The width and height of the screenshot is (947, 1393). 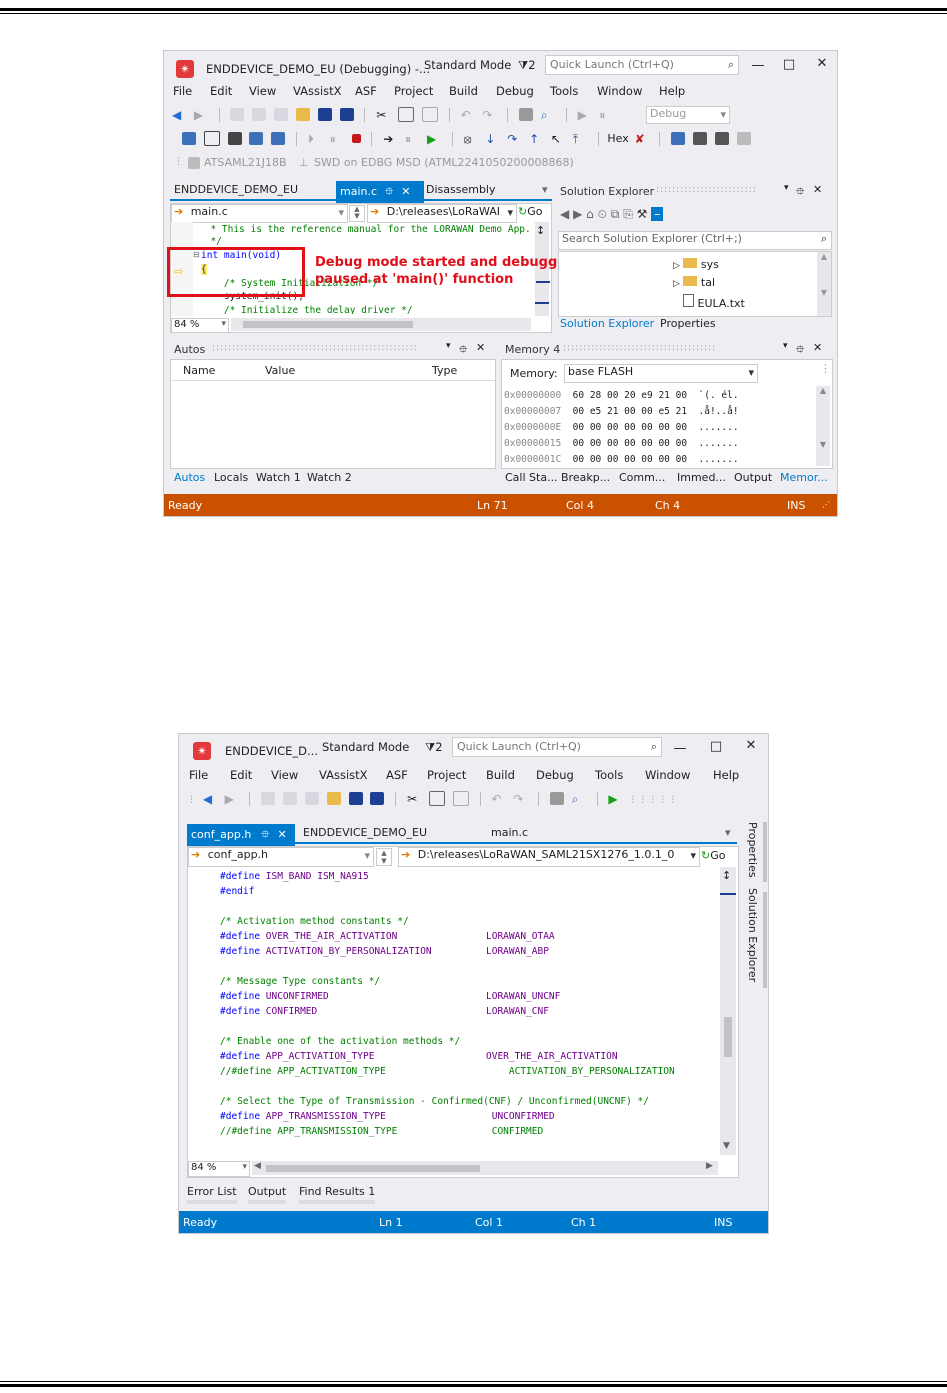 I want to click on pause-icon: ⏸, so click(x=606, y=115).